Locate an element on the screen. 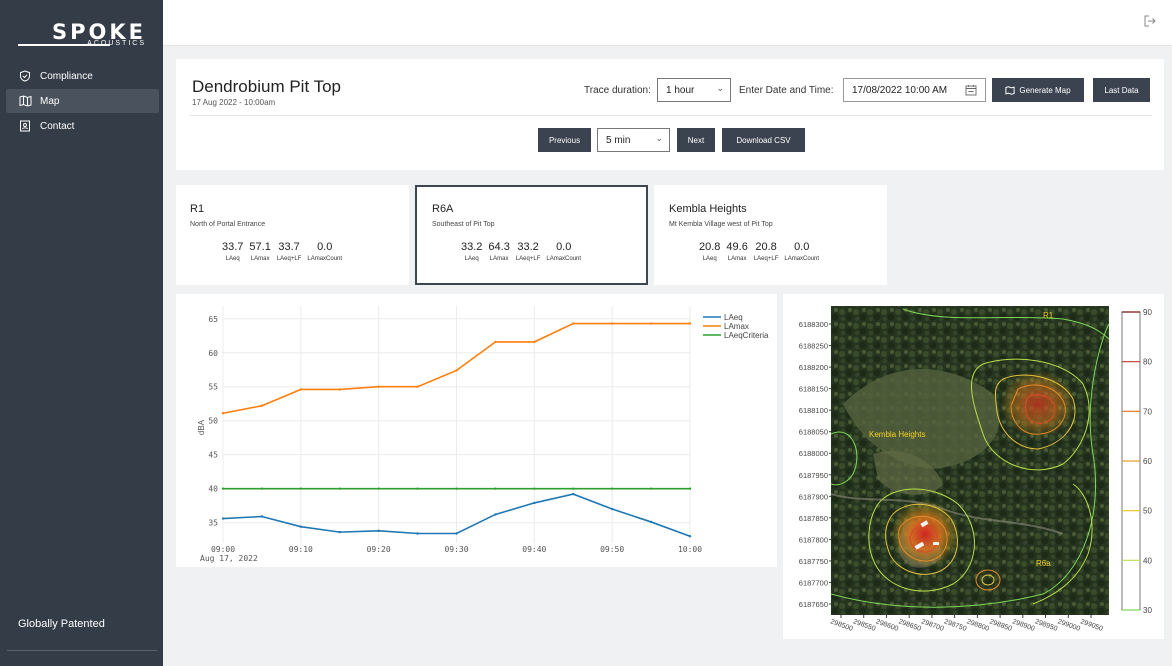 Image resolution: width=1172 pixels, height=666 pixels. legend-label: LAmax is located at coordinates (736, 326).